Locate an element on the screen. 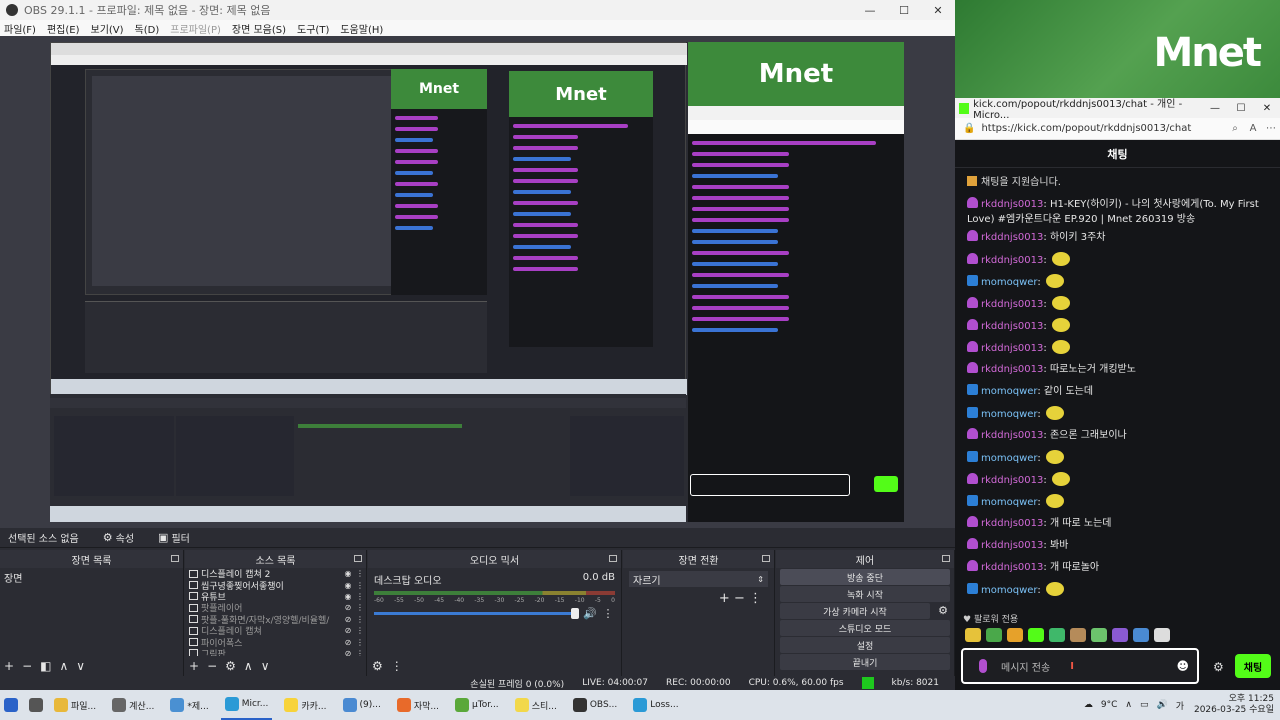  menu-item: 도구(T) is located at coordinates (313, 28).